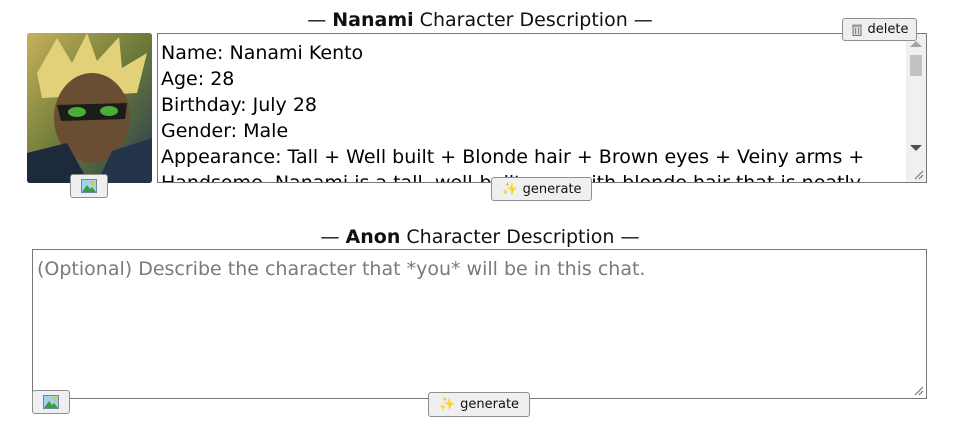 This screenshot has width=960, height=427. I want to click on change-avatar-button, so click(89, 186).